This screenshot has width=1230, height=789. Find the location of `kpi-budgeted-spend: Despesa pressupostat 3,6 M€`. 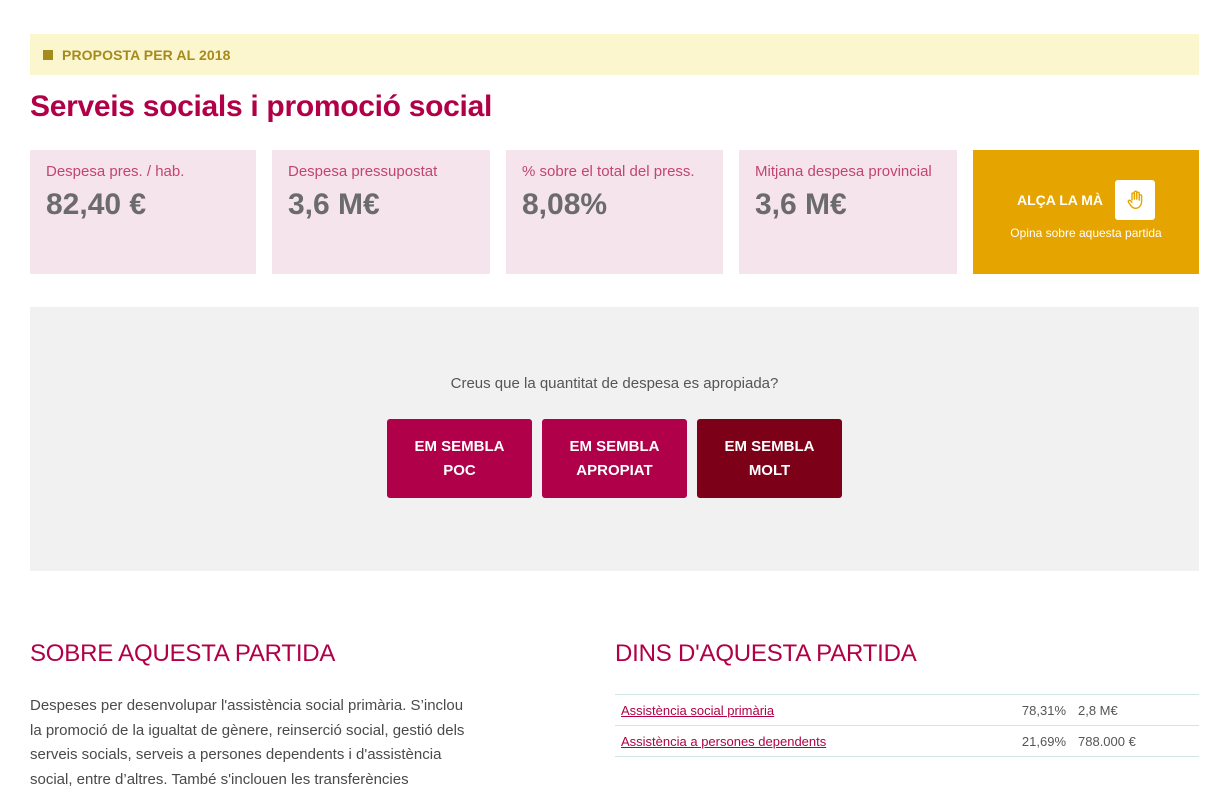

kpi-budgeted-spend: Despesa pressupostat 3,6 M€ is located at coordinates (381, 212).